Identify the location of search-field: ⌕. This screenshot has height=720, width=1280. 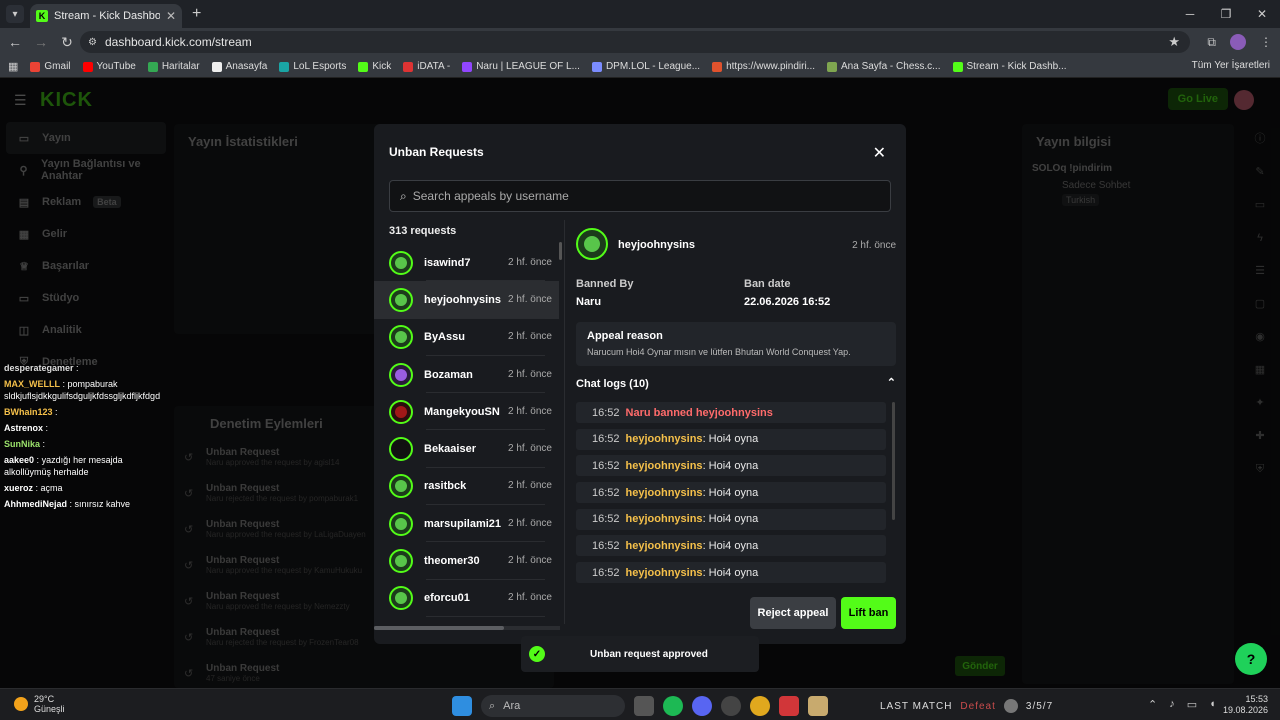
(640, 196).